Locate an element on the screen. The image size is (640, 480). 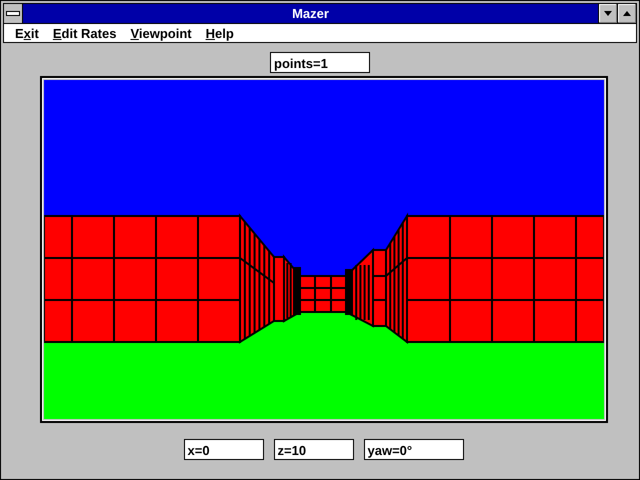
up-arrow-icon is located at coordinates (627, 13).